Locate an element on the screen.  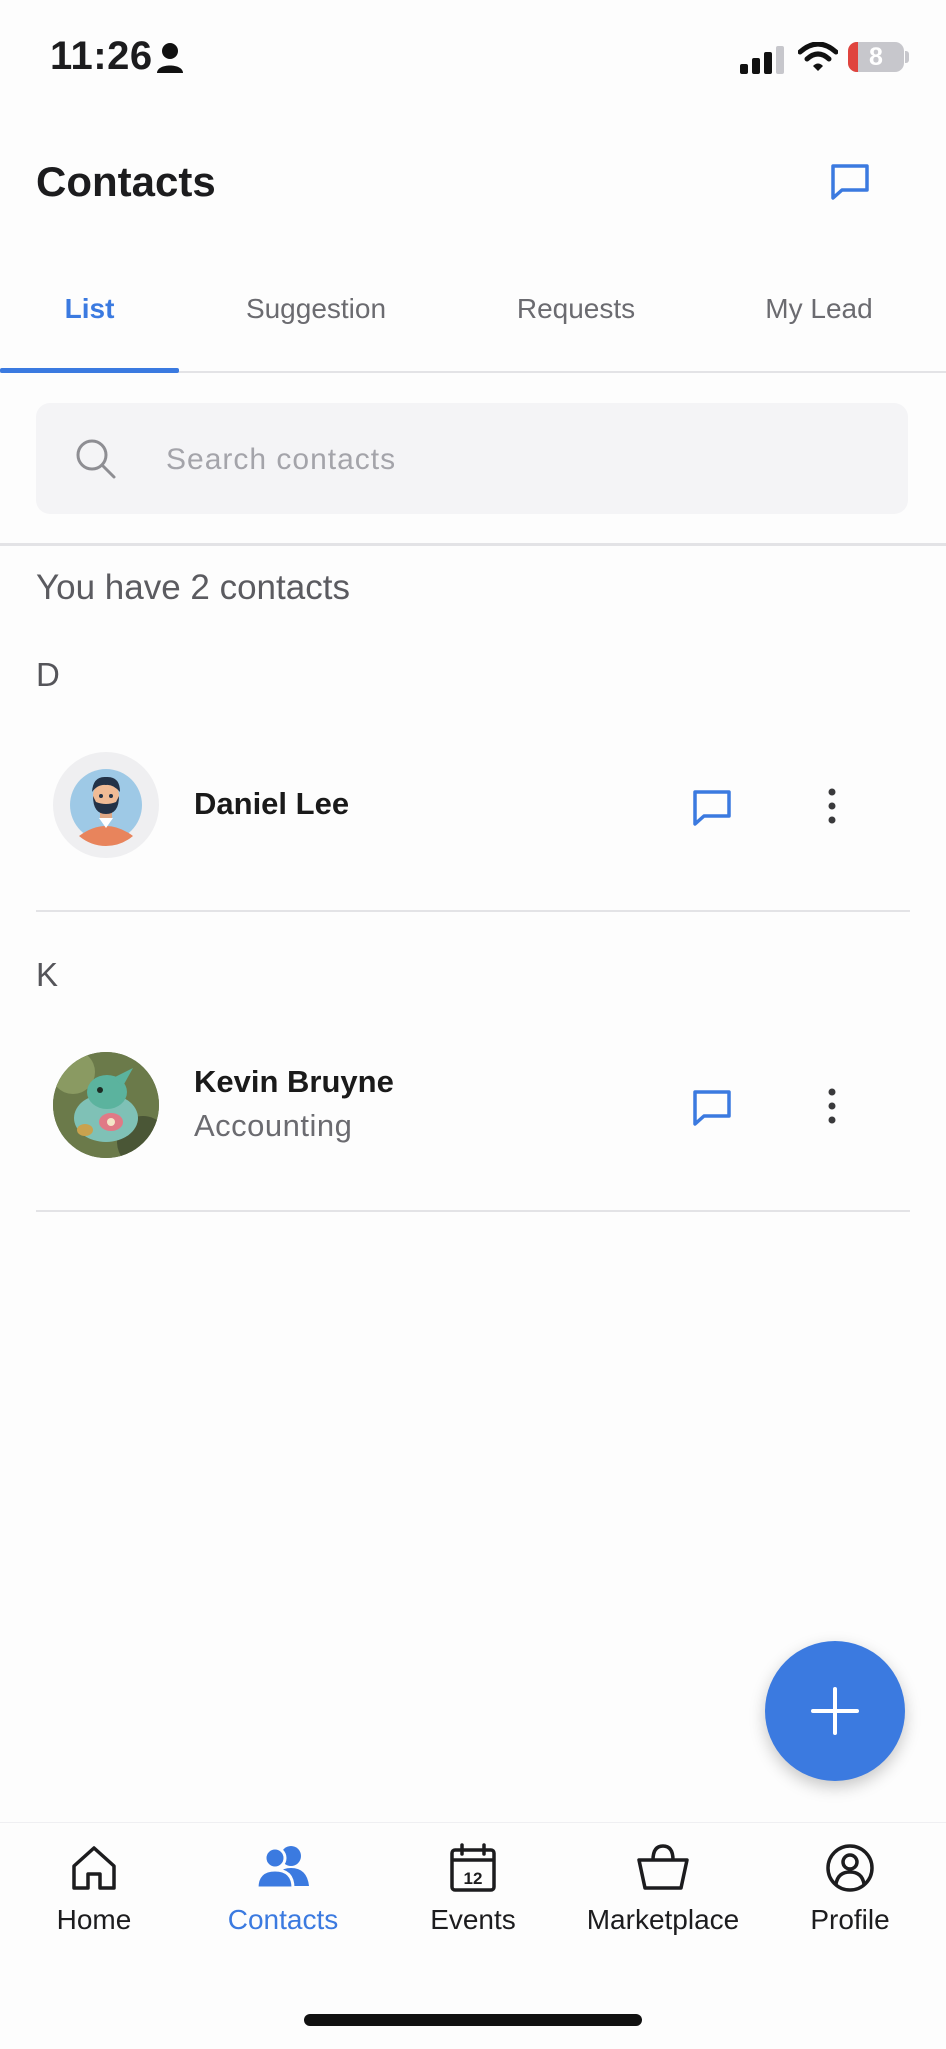
battery-icon: 8 is located at coordinates (876, 57).